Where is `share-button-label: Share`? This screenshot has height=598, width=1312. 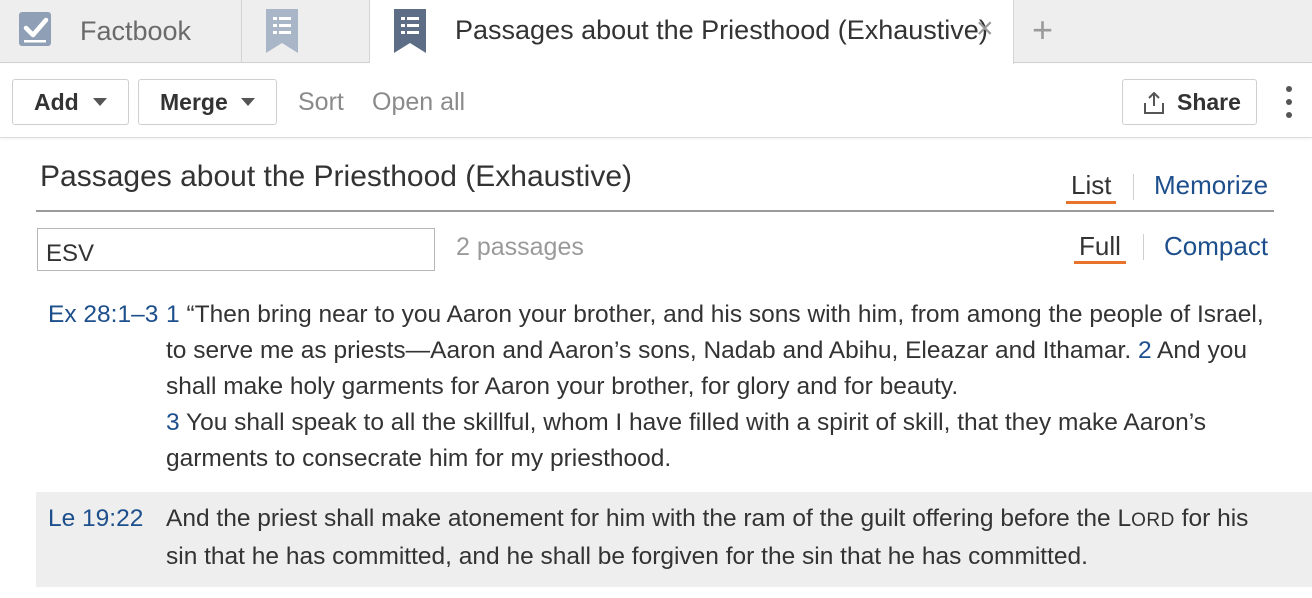 share-button-label: Share is located at coordinates (1209, 102).